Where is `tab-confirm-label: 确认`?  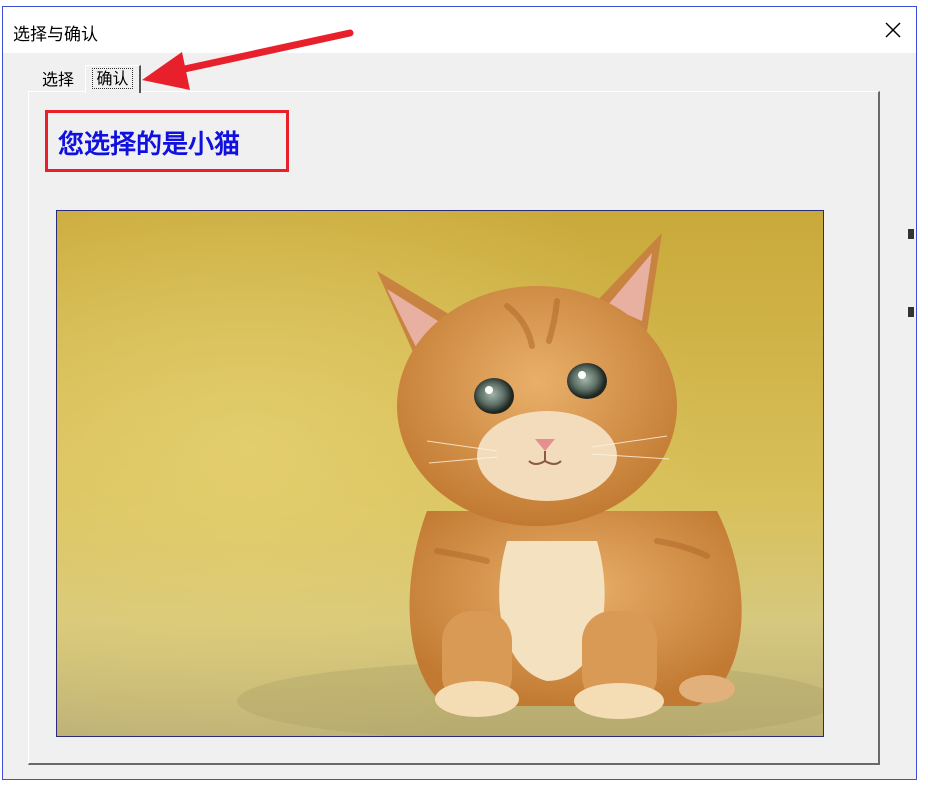
tab-confirm-label: 确认 is located at coordinates (112, 78).